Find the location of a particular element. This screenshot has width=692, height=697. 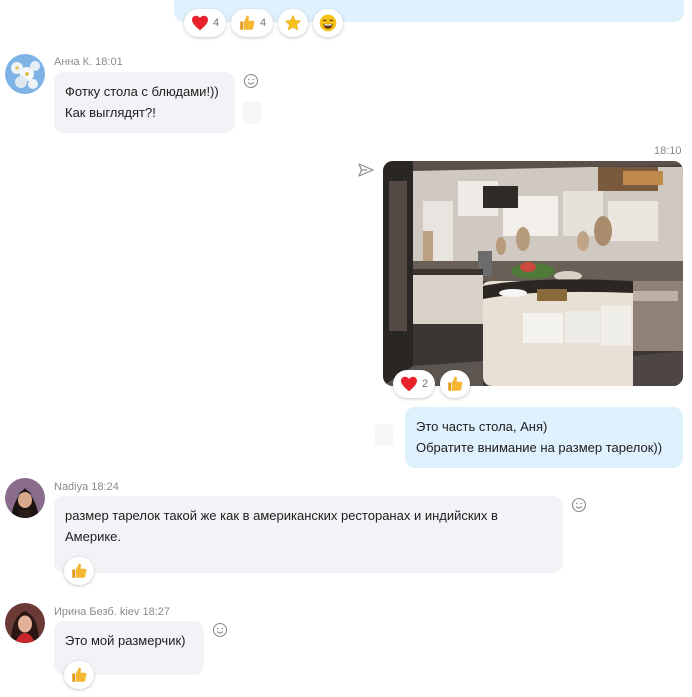

reaction-like-chip: 4 is located at coordinates (252, 23).